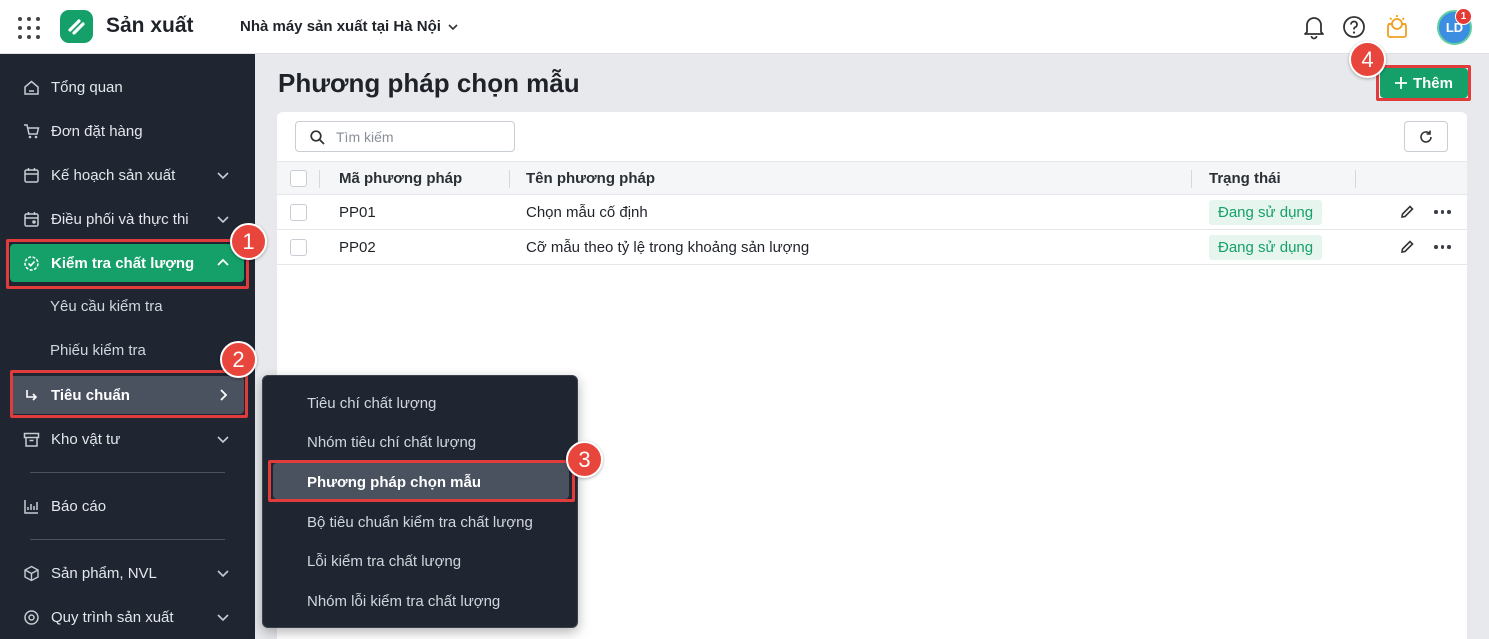 This screenshot has height=639, width=1489. What do you see at coordinates (298, 178) in the screenshot?
I see `select-all-checkbox` at bounding box center [298, 178].